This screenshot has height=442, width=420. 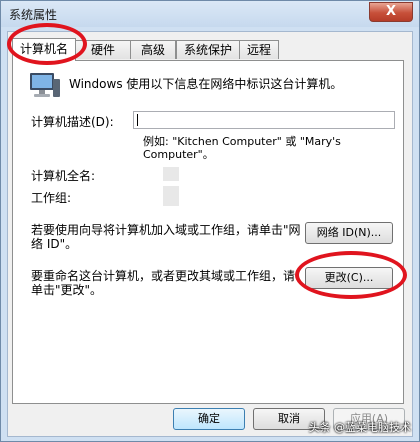 What do you see at coordinates (206, 84) in the screenshot?
I see `intro-text: Windows 使用以下信息在网络中标识这台计算机。` at bounding box center [206, 84].